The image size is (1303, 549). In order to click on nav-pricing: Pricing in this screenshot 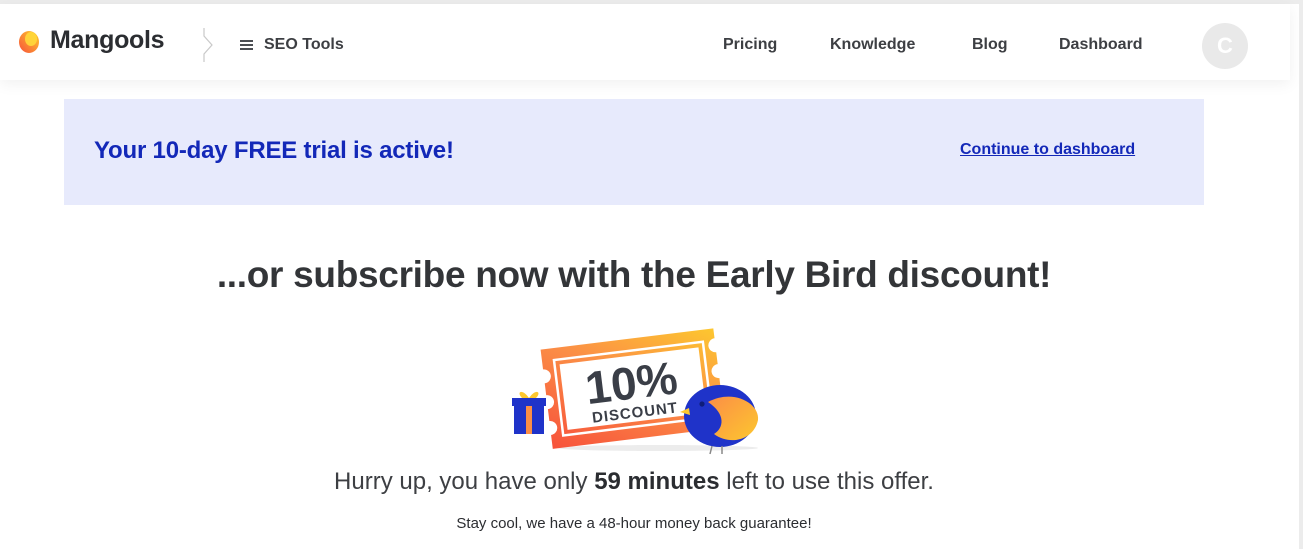, I will do `click(750, 45)`.